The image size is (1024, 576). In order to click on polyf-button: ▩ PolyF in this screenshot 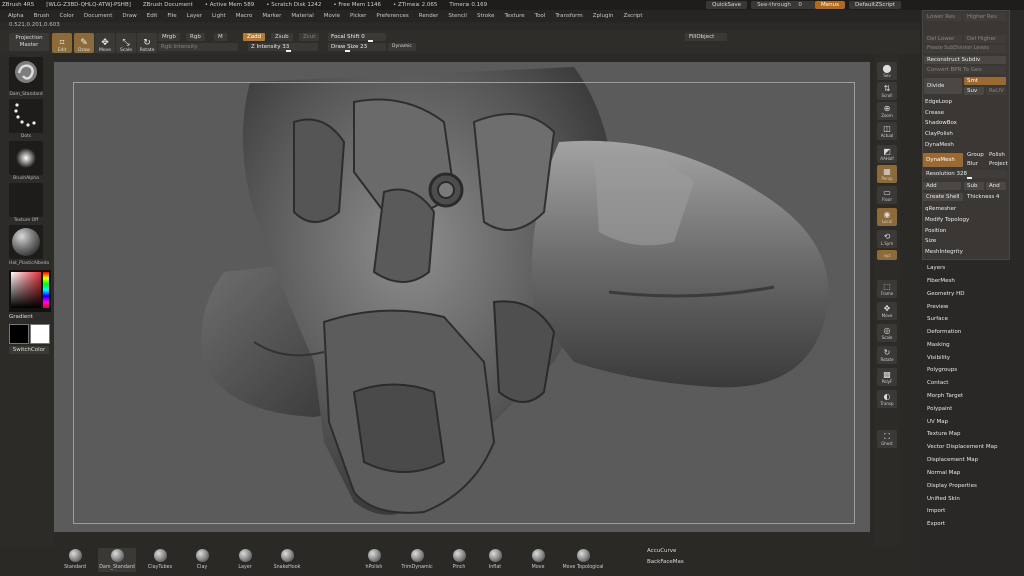, I will do `click(887, 377)`.